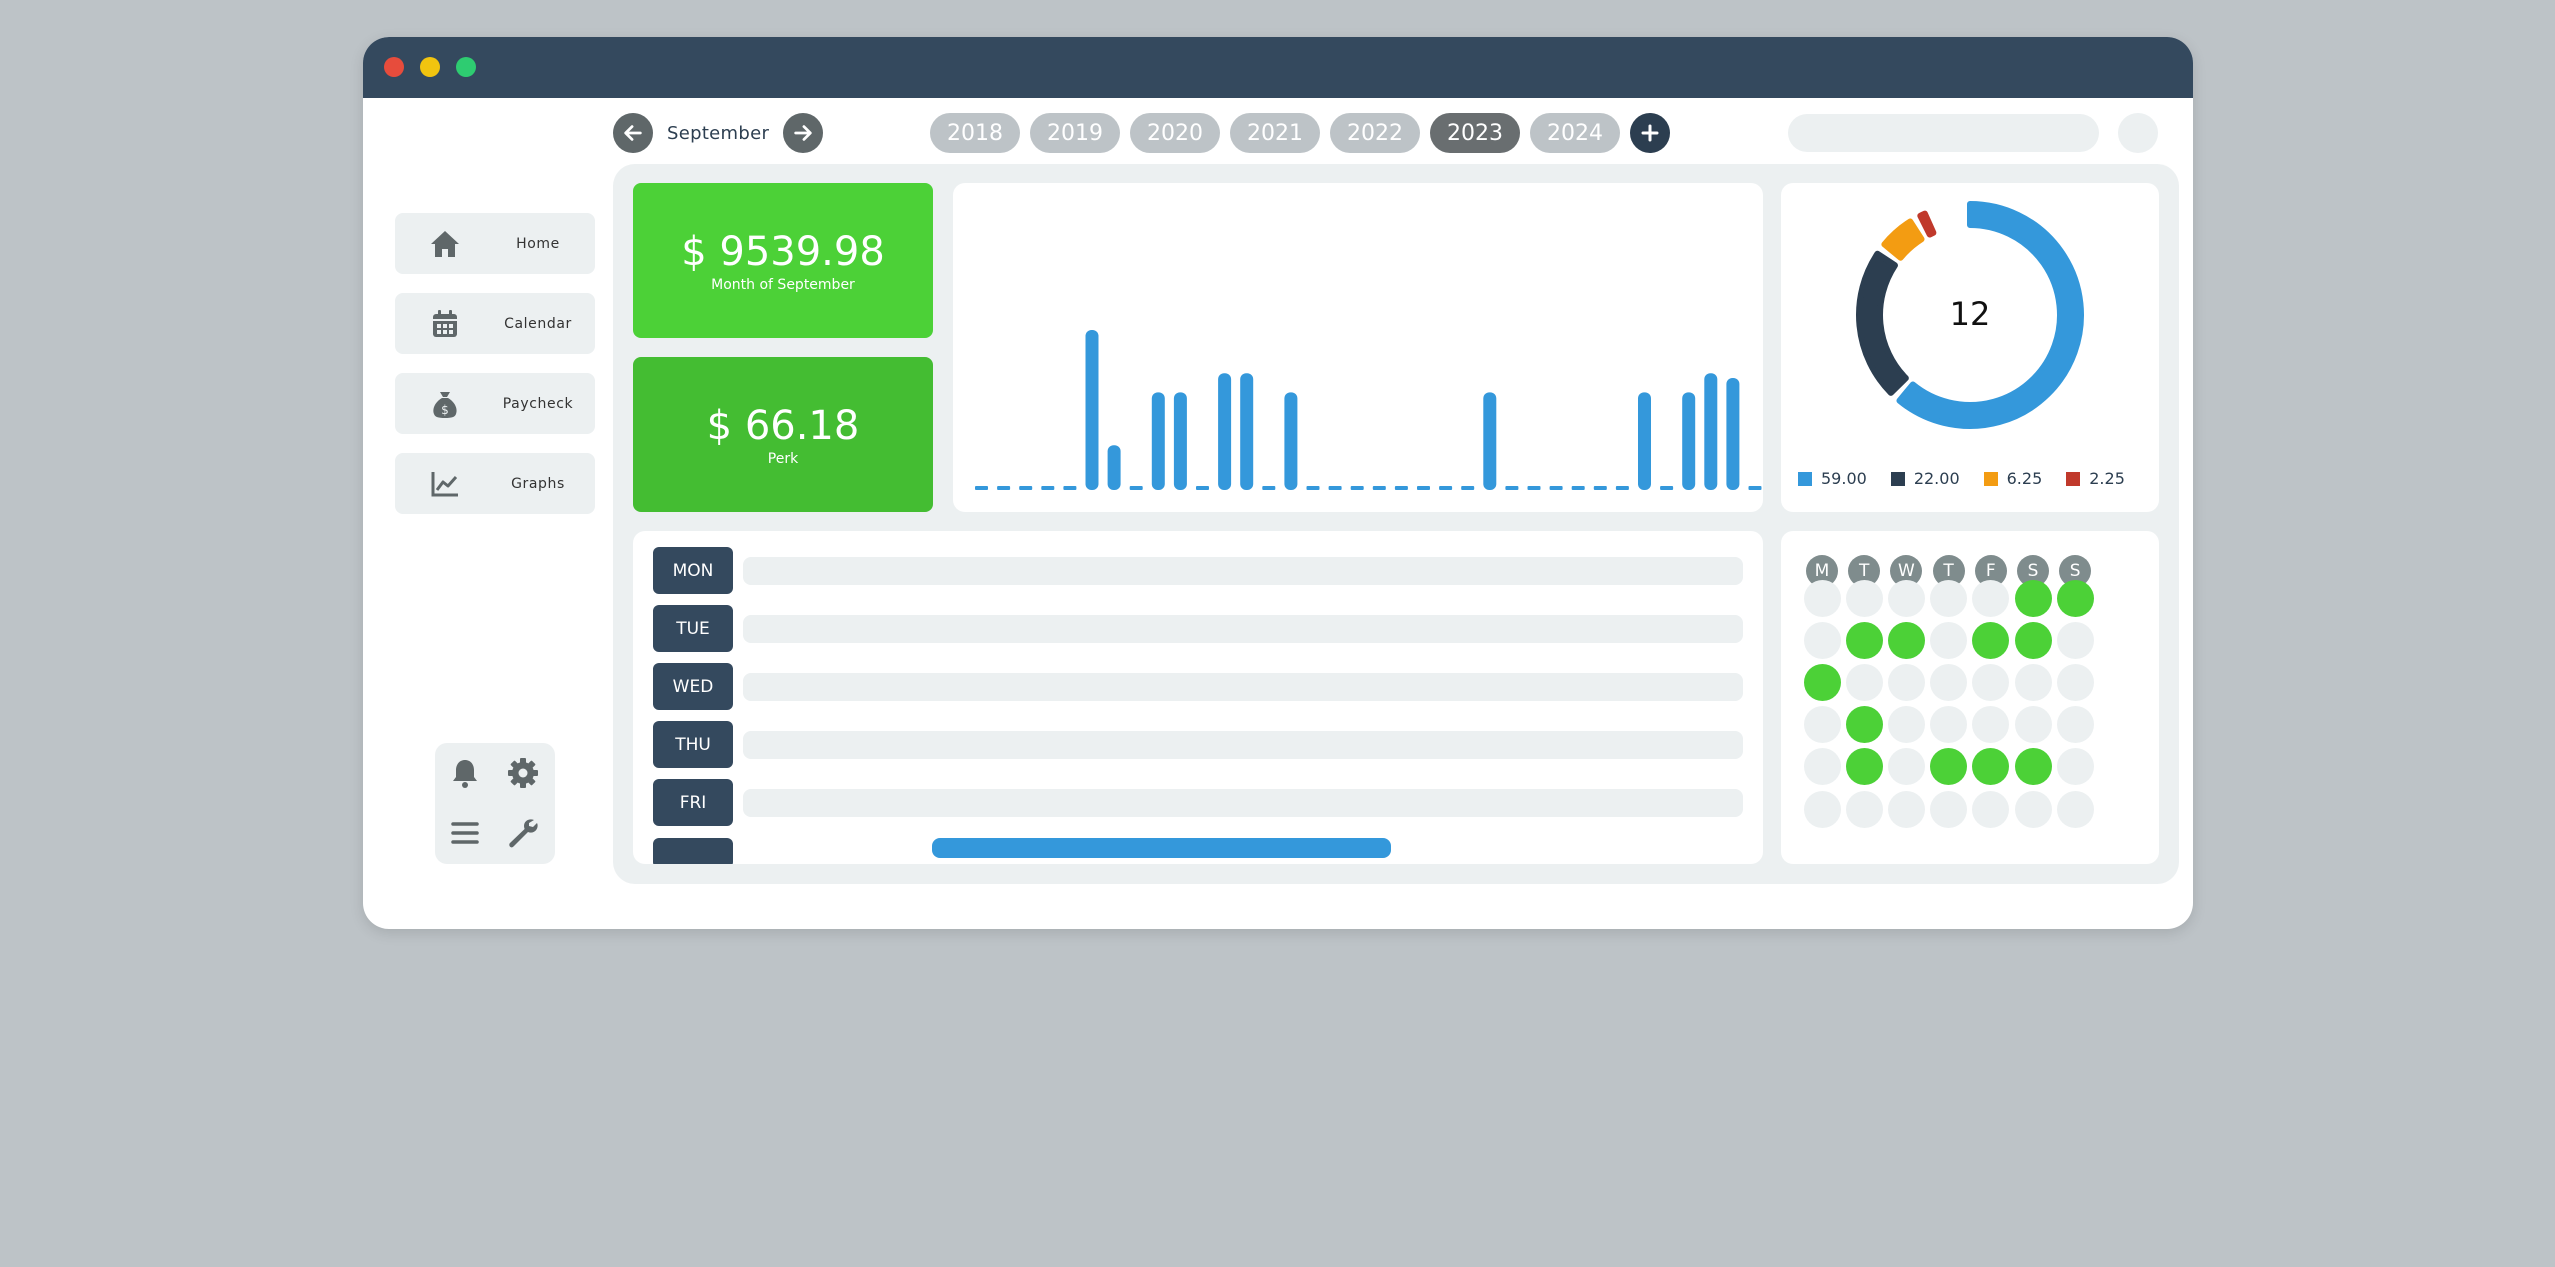 The height and width of the screenshot is (1267, 2555). Describe the element at coordinates (975, 133) in the screenshot. I see `year-tab-2018: 2018` at that location.